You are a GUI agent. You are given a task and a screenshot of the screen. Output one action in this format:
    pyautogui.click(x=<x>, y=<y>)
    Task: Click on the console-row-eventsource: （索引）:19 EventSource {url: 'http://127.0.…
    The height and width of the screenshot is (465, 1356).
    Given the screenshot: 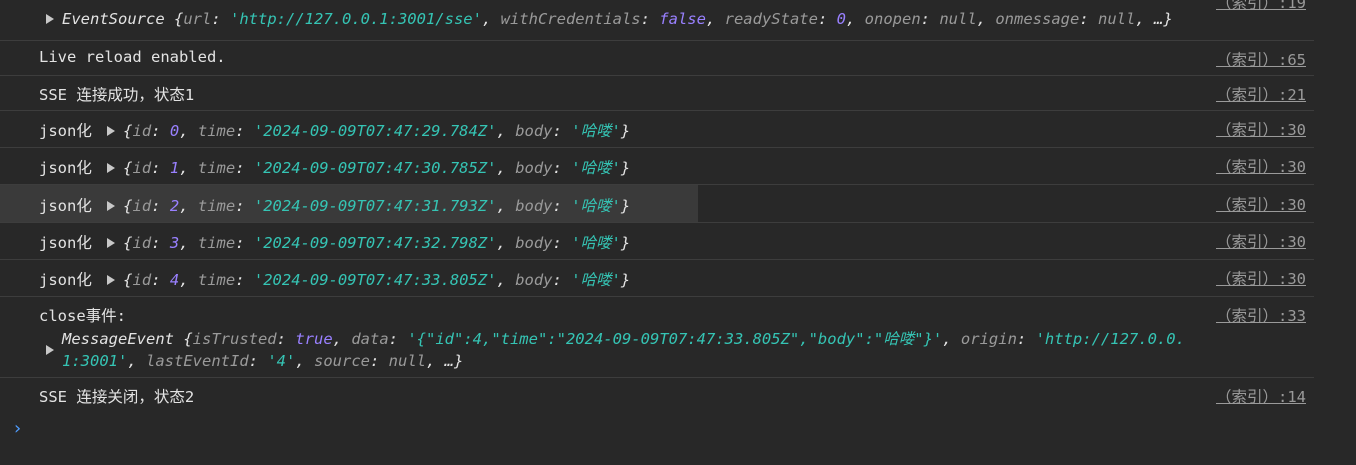 What is the action you would take?
    pyautogui.click(x=657, y=20)
    